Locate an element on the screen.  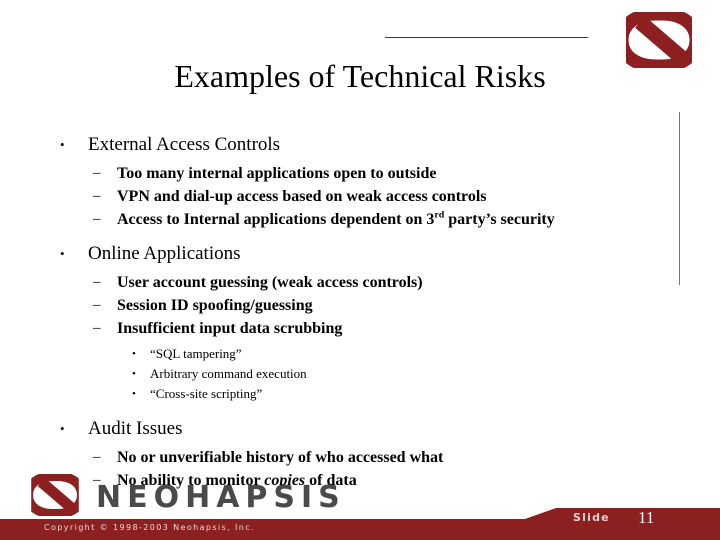
bullet-text: External Access Controls is located at coordinates (184, 144).